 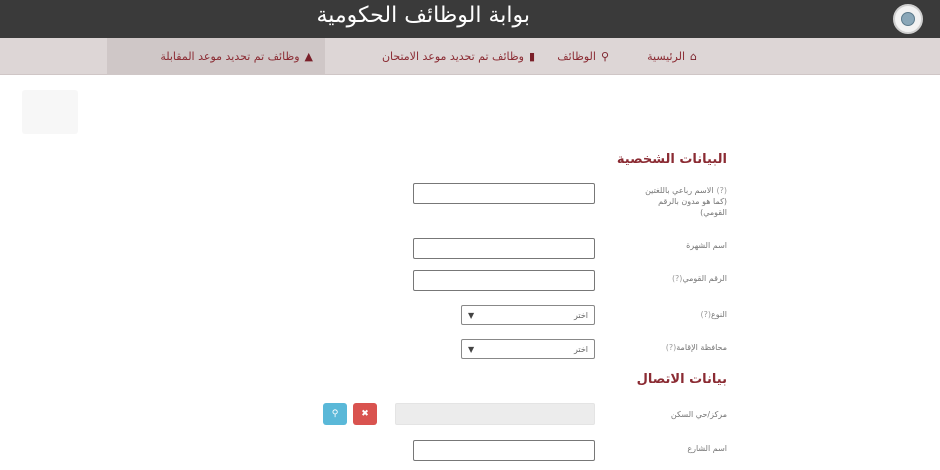 What do you see at coordinates (504, 280) in the screenshot?
I see `national-id-input` at bounding box center [504, 280].